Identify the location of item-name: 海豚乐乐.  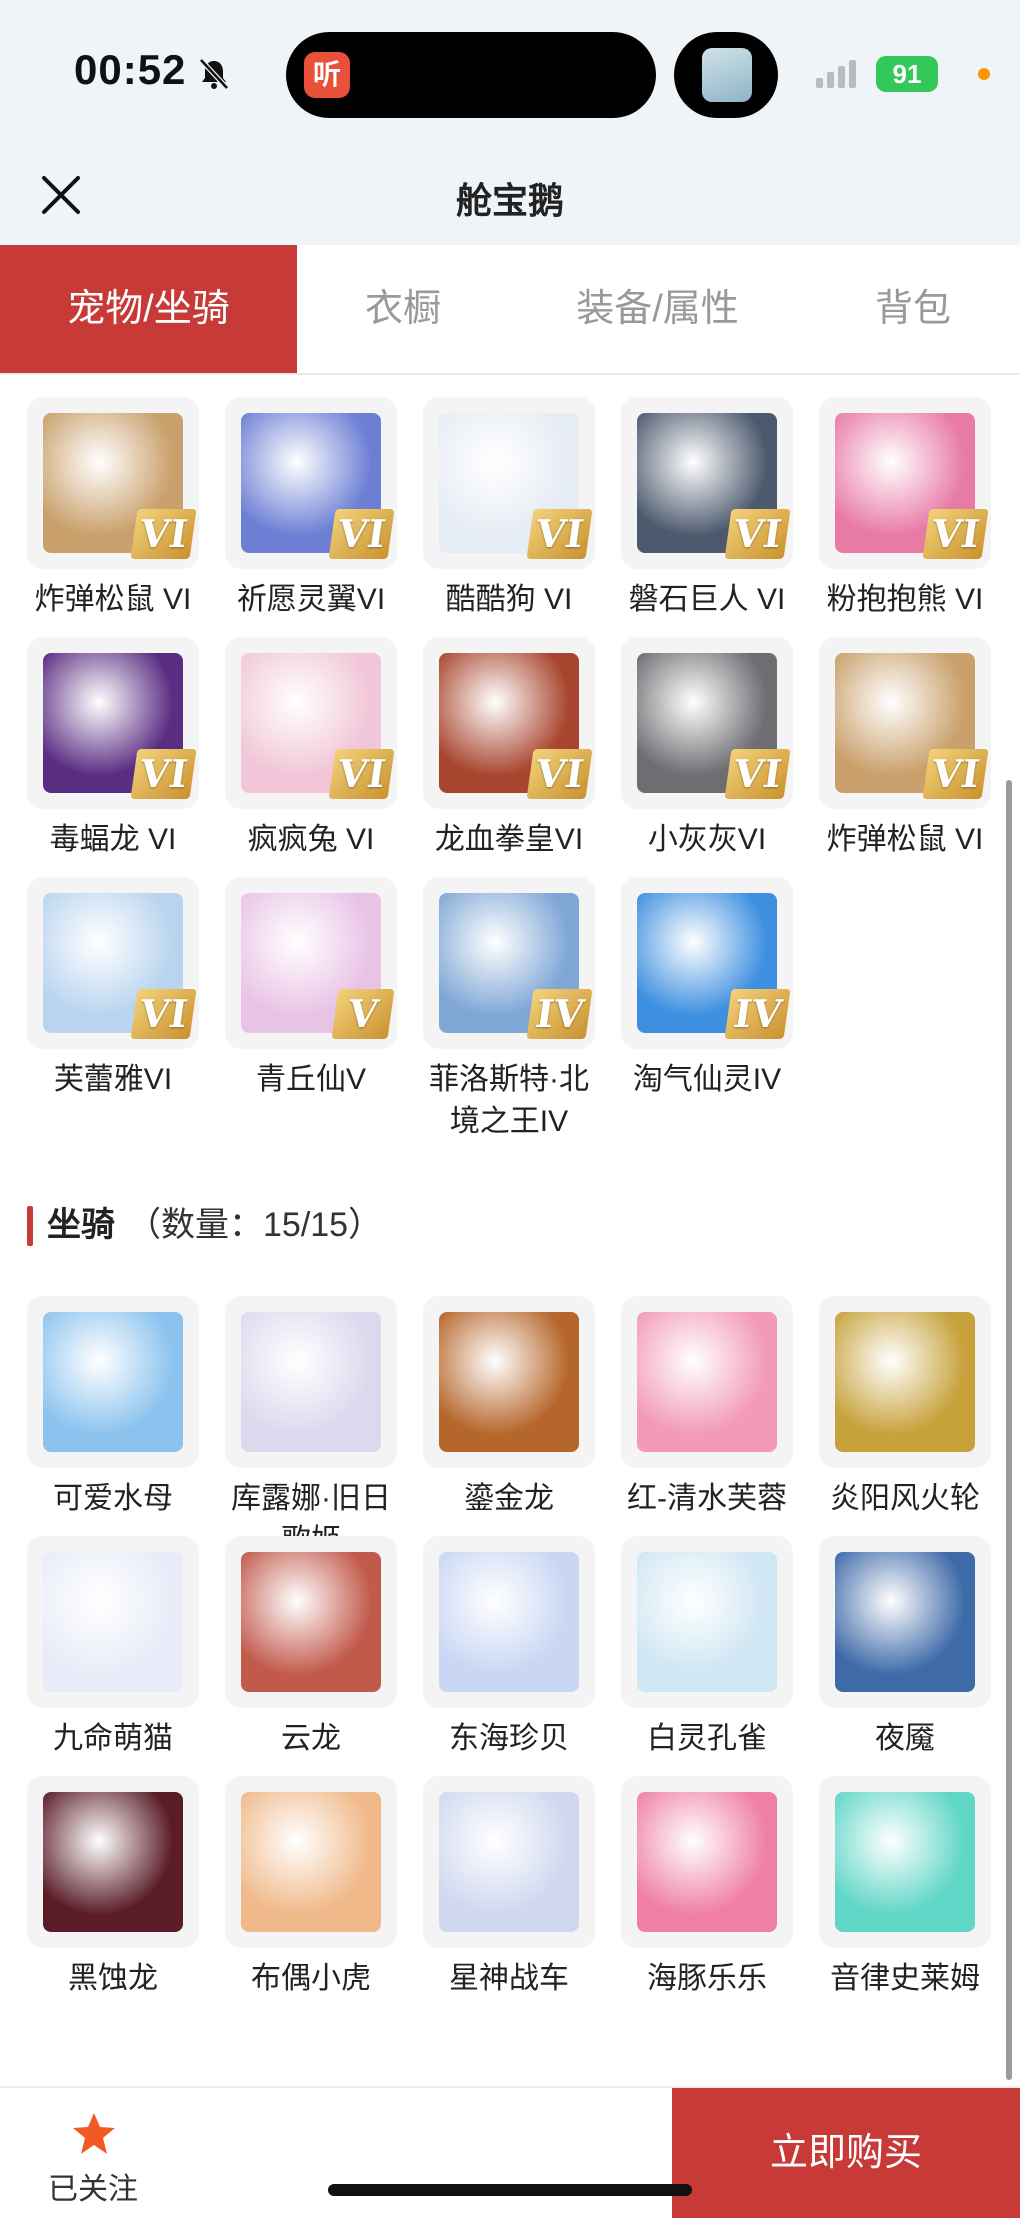
(707, 1978).